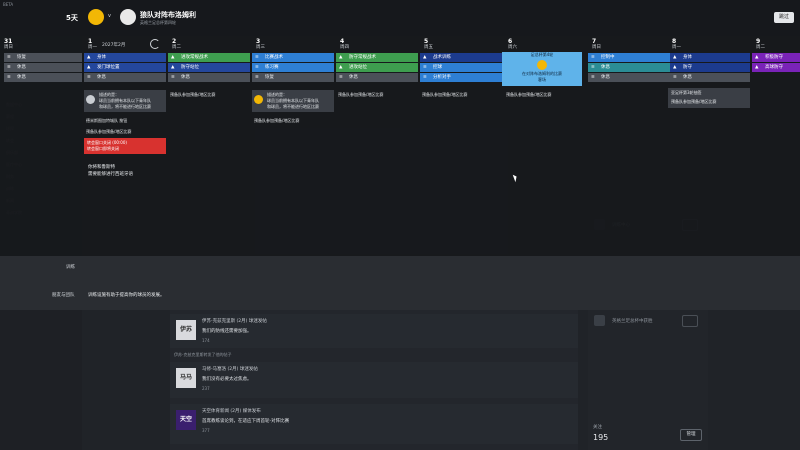 The height and width of the screenshot is (450, 800). I want to click on note-line: 需要能够进行西班牙语, so click(110, 174).